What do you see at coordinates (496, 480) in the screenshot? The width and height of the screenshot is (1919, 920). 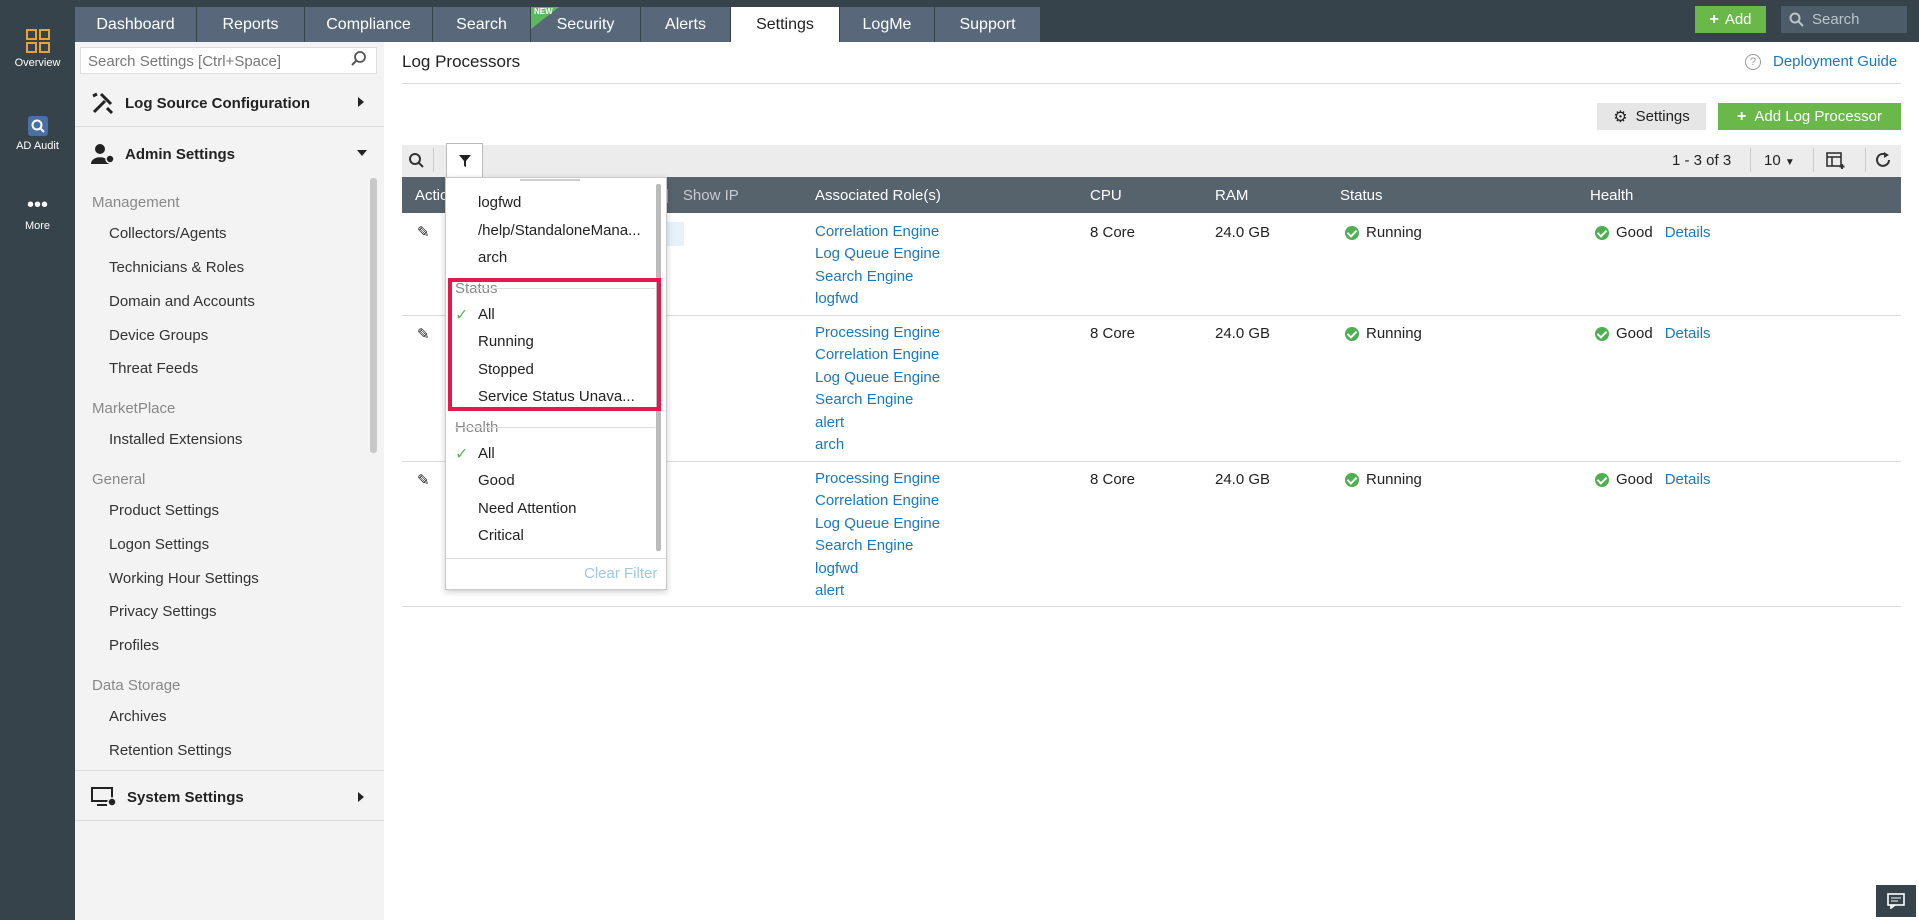 I see `filter-health-good: Good` at bounding box center [496, 480].